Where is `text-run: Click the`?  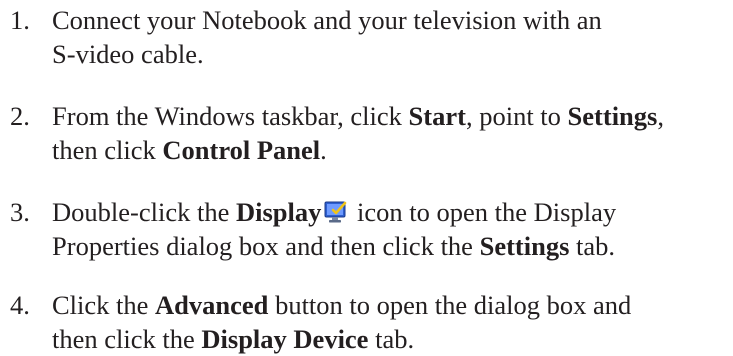
text-run: Click the is located at coordinates (104, 305).